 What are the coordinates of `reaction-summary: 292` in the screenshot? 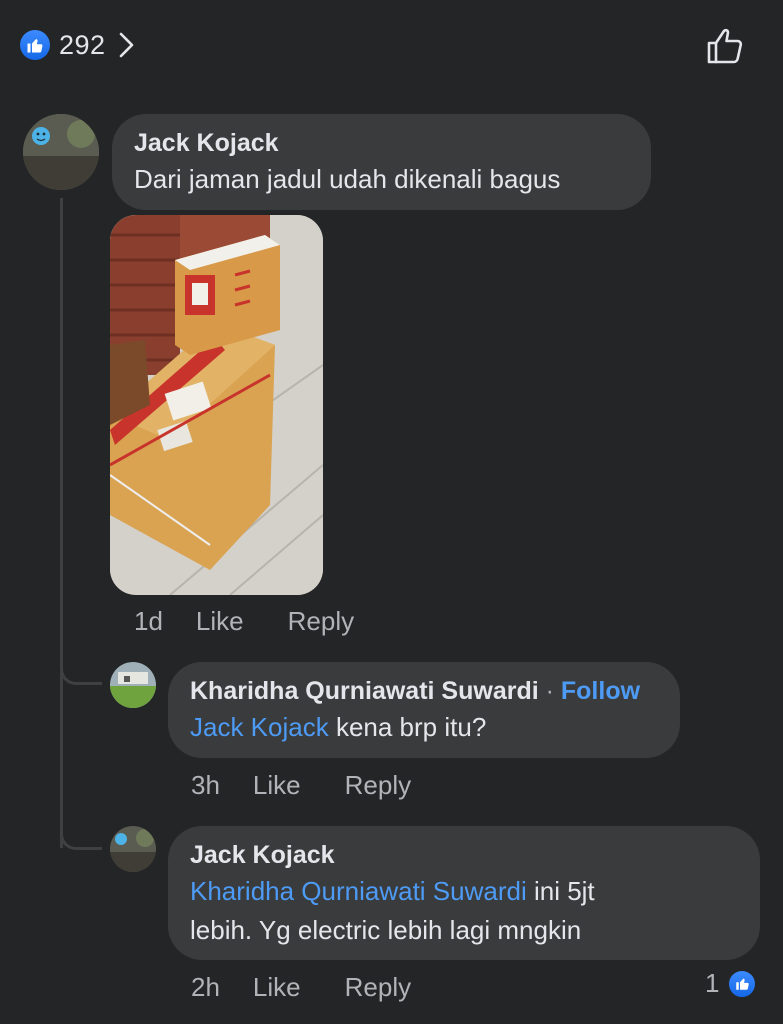 It's located at (78, 45).